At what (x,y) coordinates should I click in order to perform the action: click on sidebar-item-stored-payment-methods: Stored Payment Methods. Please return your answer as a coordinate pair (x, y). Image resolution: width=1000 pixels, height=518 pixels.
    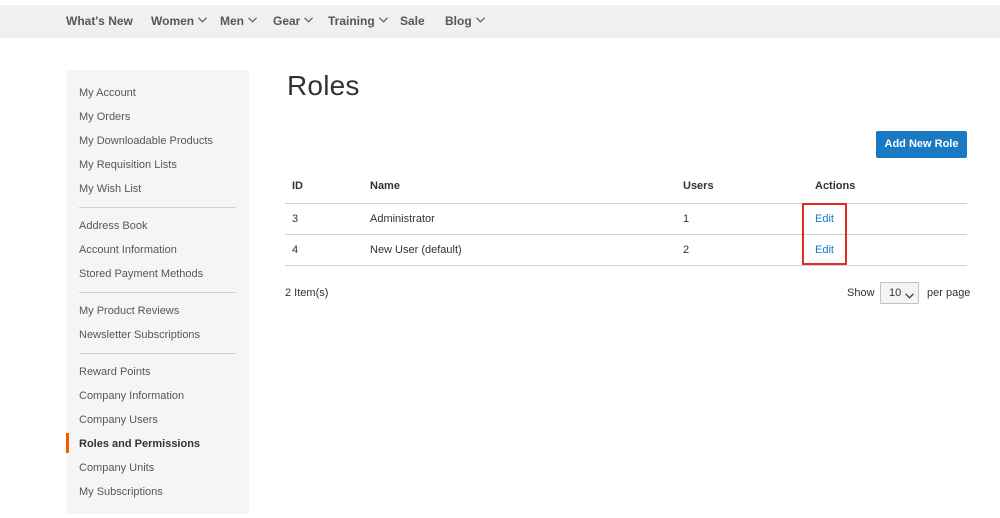
    Looking at the image, I should click on (141, 274).